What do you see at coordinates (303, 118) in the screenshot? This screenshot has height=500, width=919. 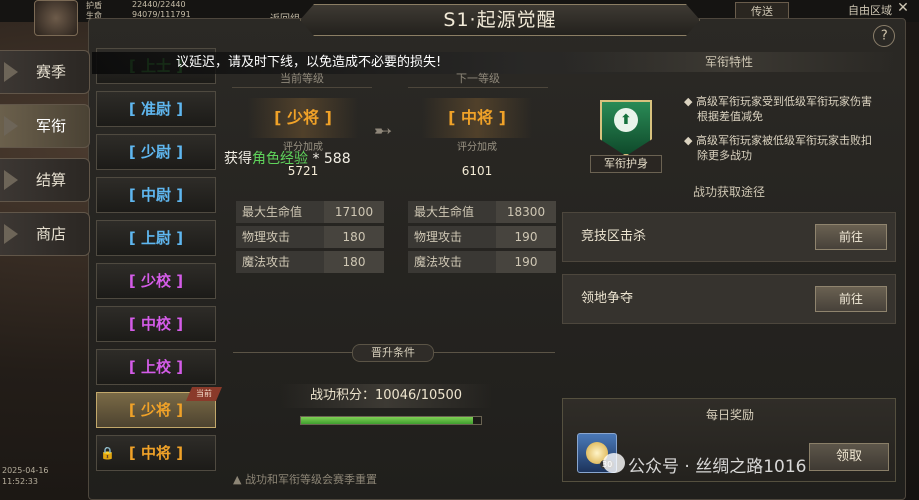 I see `current-rank: [ 少将 ]` at bounding box center [303, 118].